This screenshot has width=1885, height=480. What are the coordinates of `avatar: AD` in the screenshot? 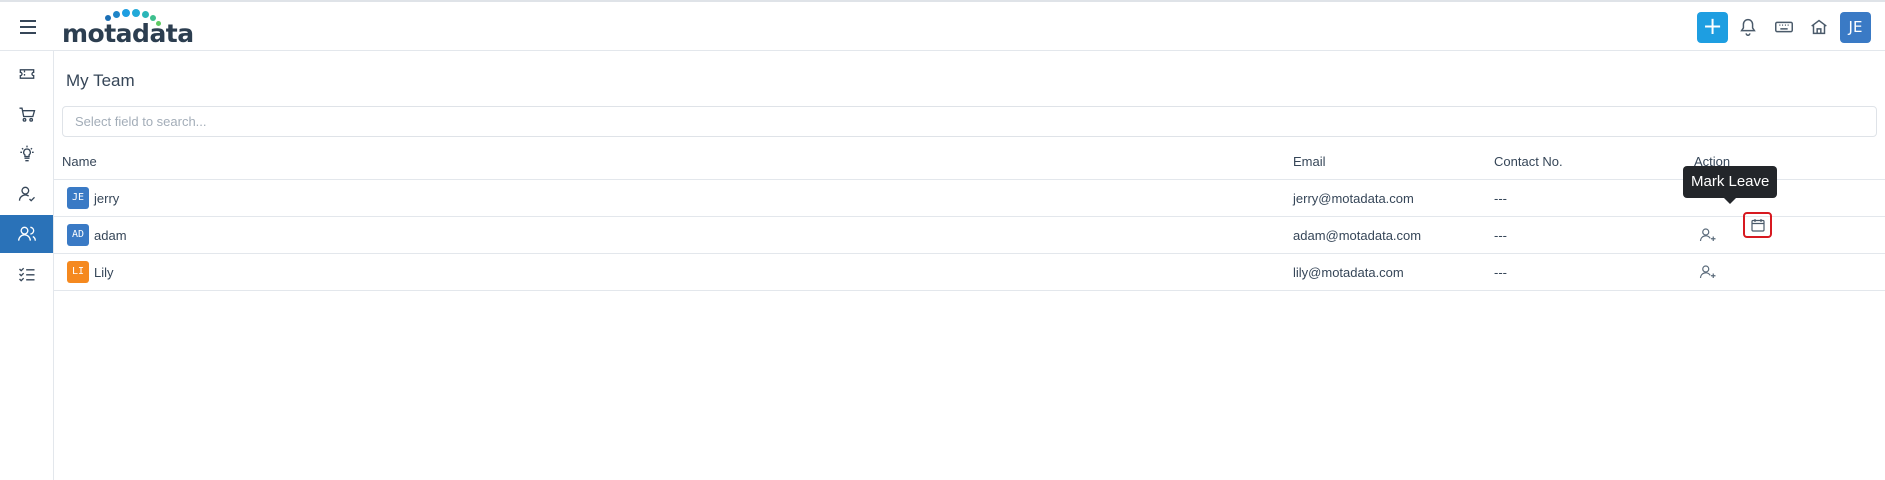 It's located at (78, 235).